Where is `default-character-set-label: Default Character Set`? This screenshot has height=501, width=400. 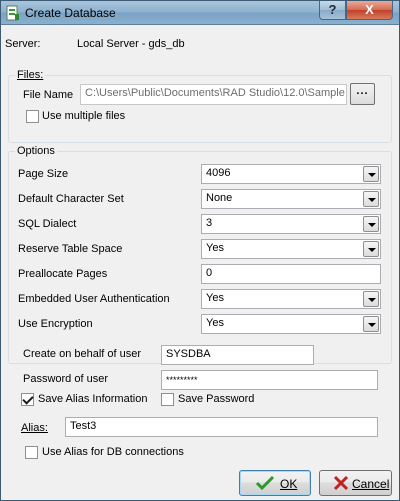
default-character-set-label: Default Character Set is located at coordinates (71, 199).